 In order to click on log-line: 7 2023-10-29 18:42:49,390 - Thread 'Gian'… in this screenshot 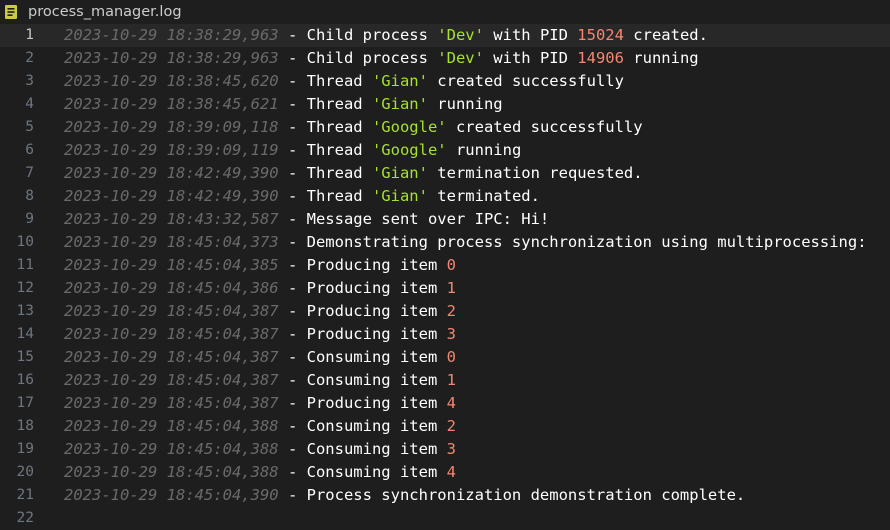, I will do `click(445, 173)`.